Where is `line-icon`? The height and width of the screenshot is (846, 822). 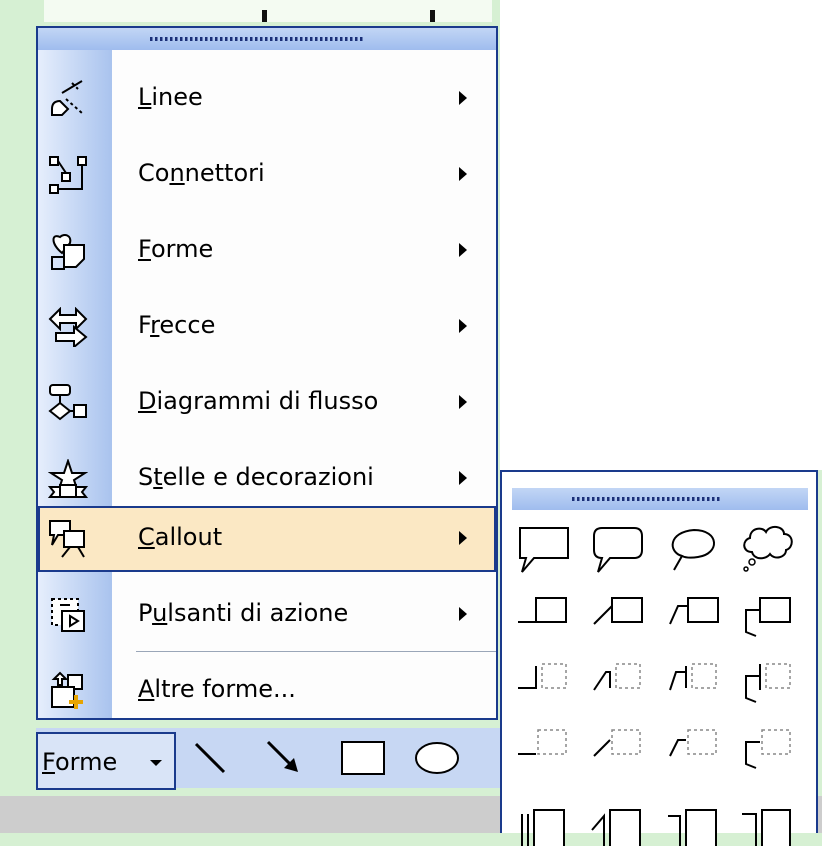 line-icon is located at coordinates (210, 758).